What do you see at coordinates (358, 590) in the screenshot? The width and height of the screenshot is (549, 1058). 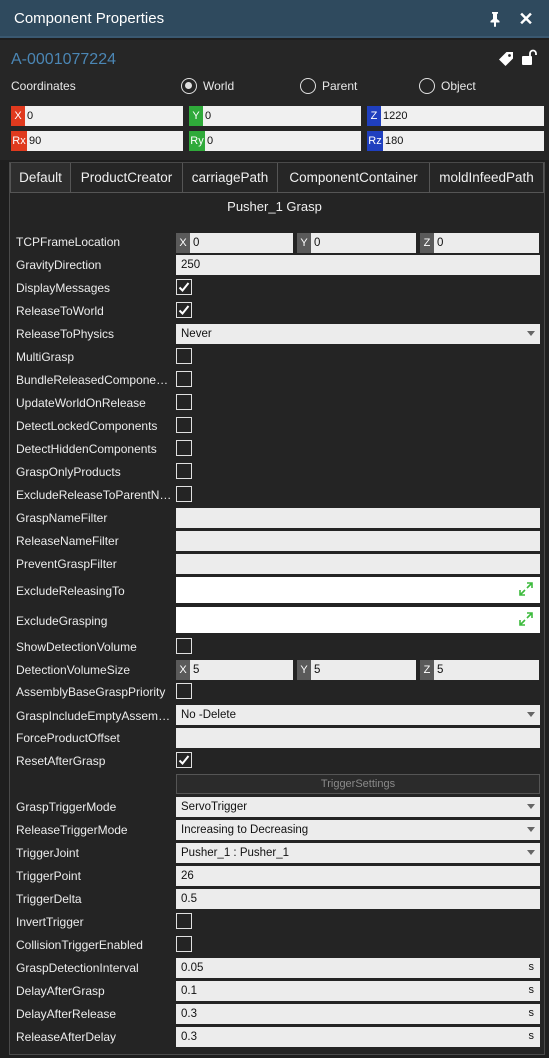 I see `exclude-releasing-to-input` at bounding box center [358, 590].